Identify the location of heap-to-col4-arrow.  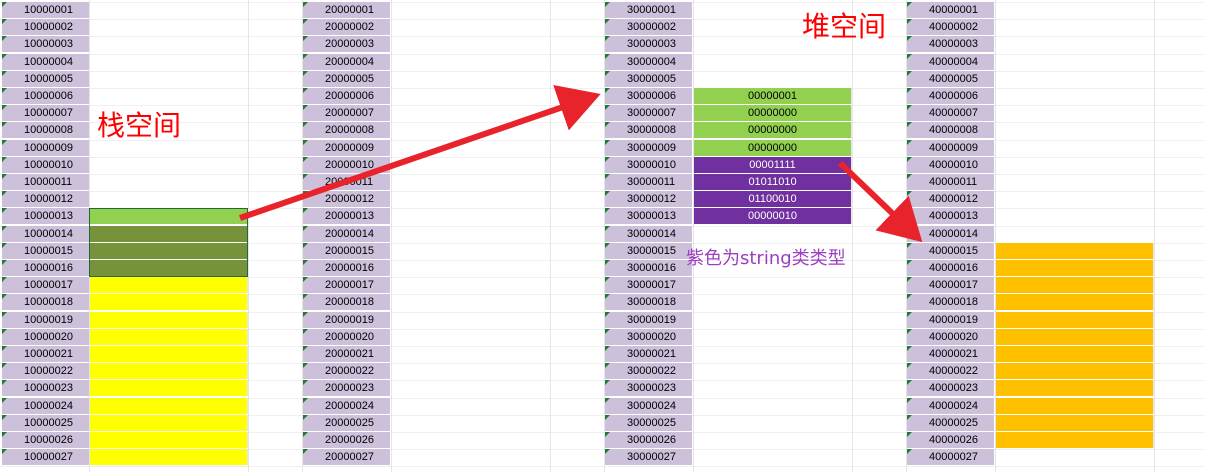
(880, 201).